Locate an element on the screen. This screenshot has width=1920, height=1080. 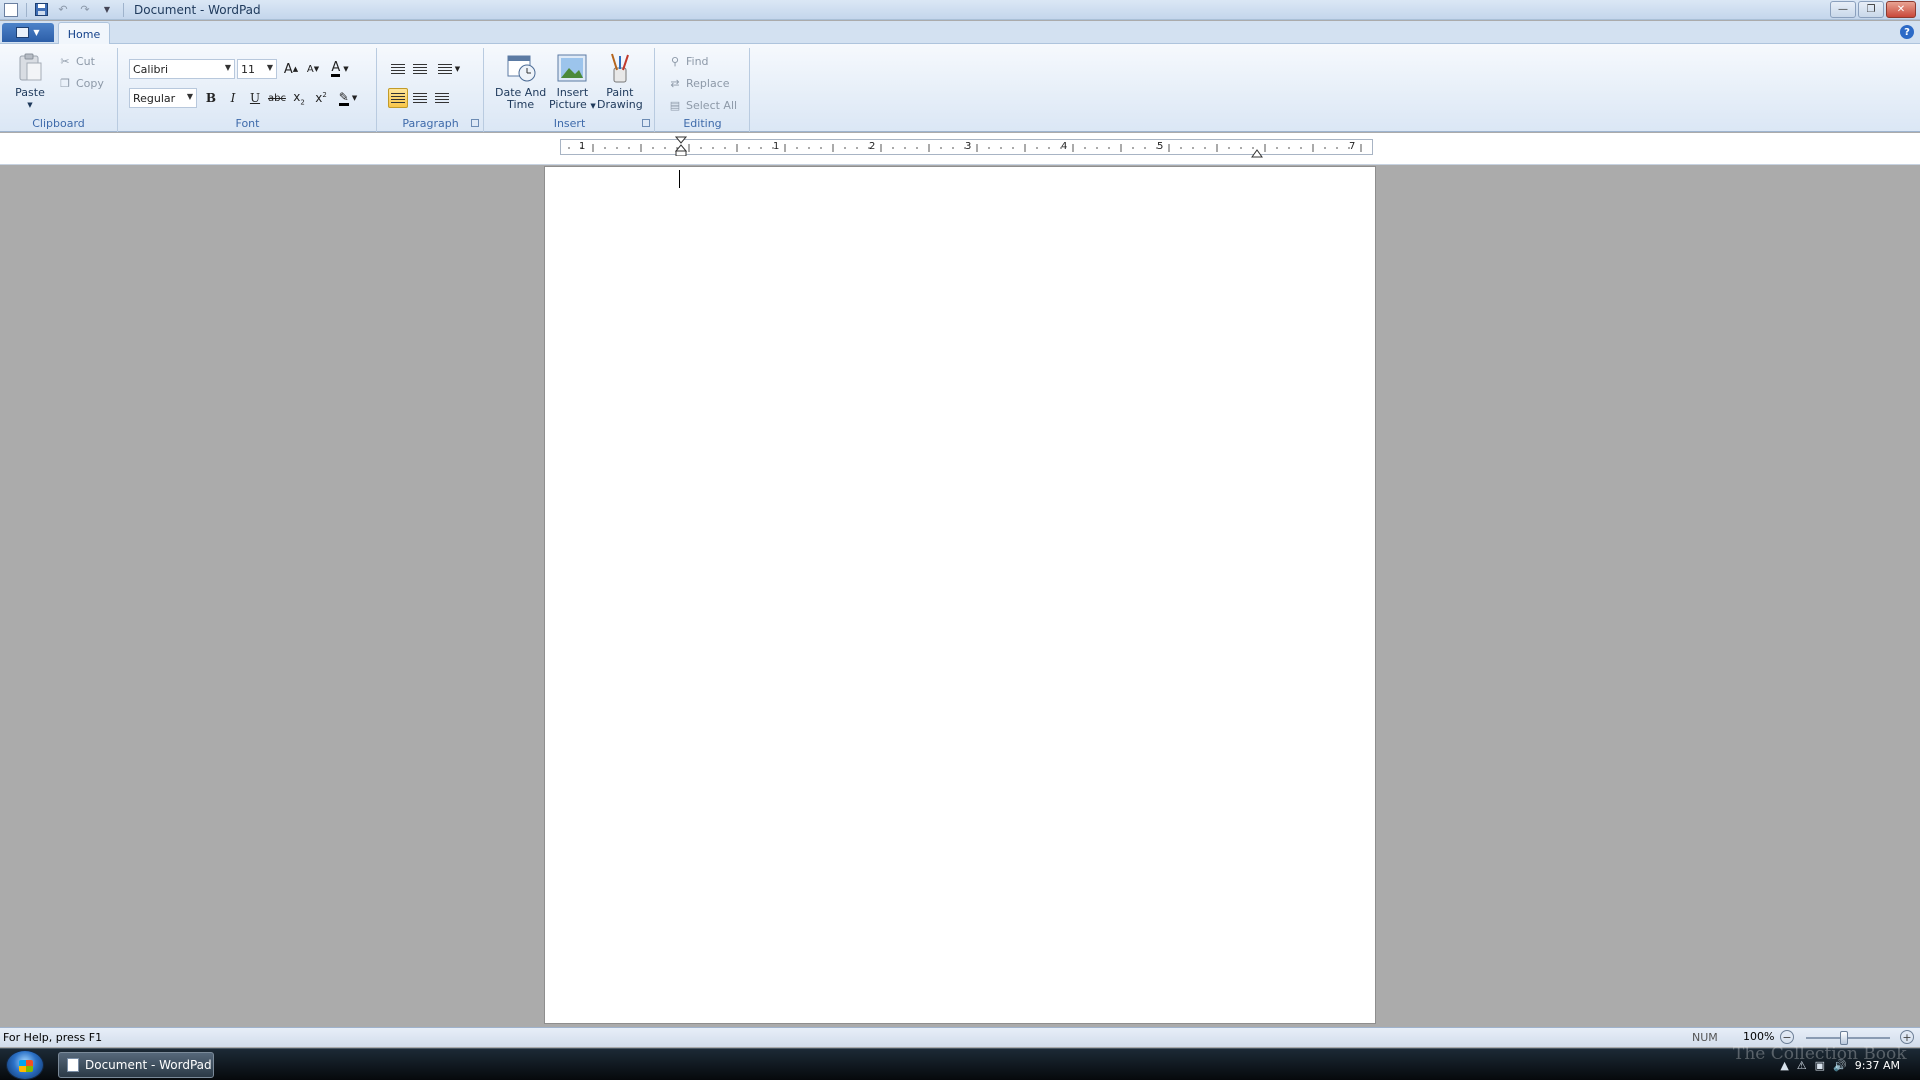
increase-indent-icon is located at coordinates (420, 69).